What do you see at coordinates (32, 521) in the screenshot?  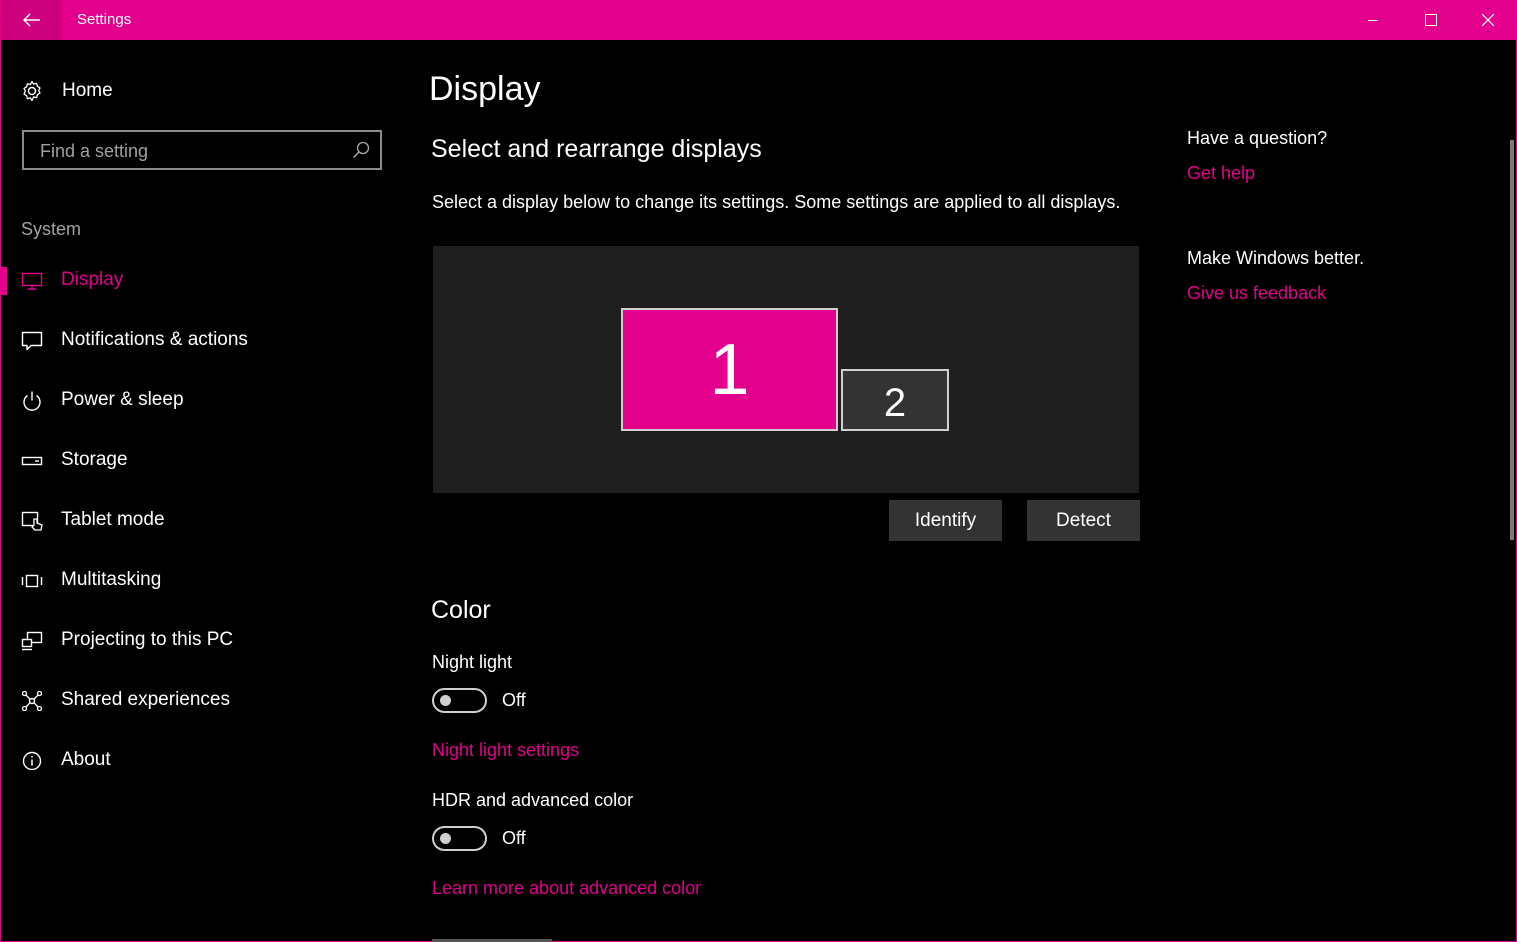 I see `tablet-mode-icon` at bounding box center [32, 521].